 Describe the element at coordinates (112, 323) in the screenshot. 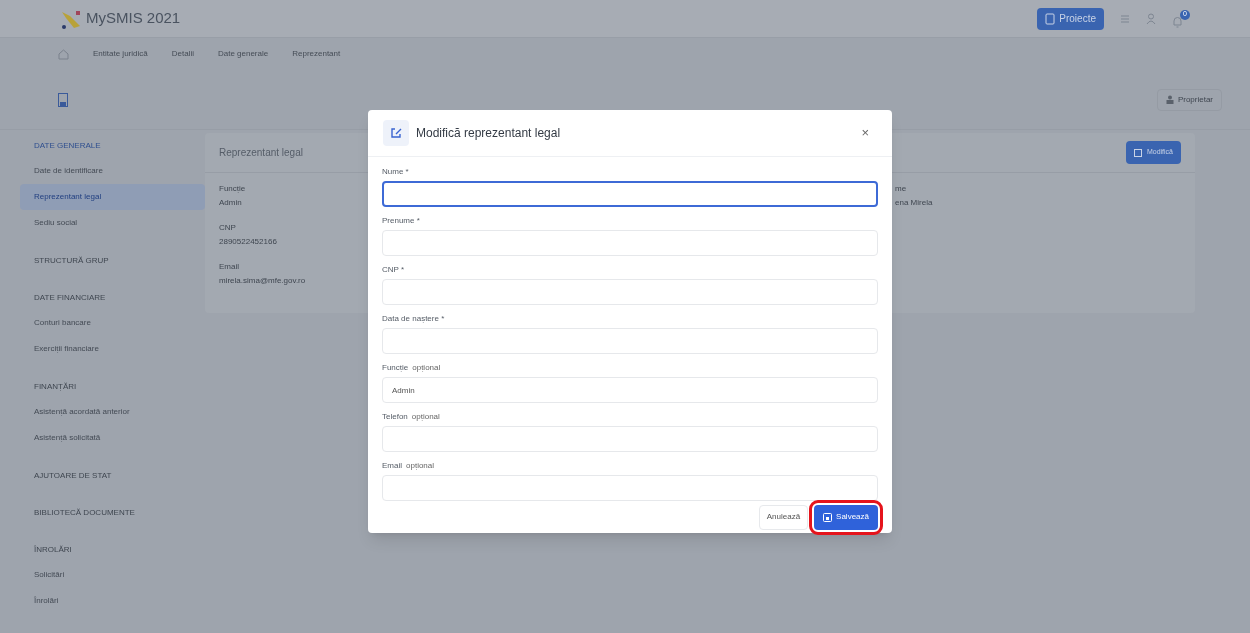

I see `sidebar-item: Conturi bancare` at that location.